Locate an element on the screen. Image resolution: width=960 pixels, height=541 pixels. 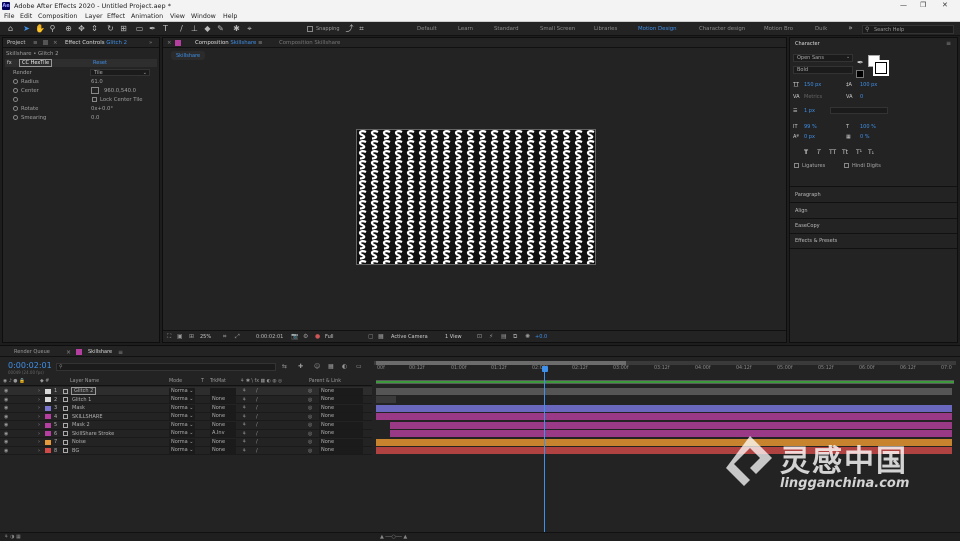
layer-name: Noise is located at coordinates (79, 442).